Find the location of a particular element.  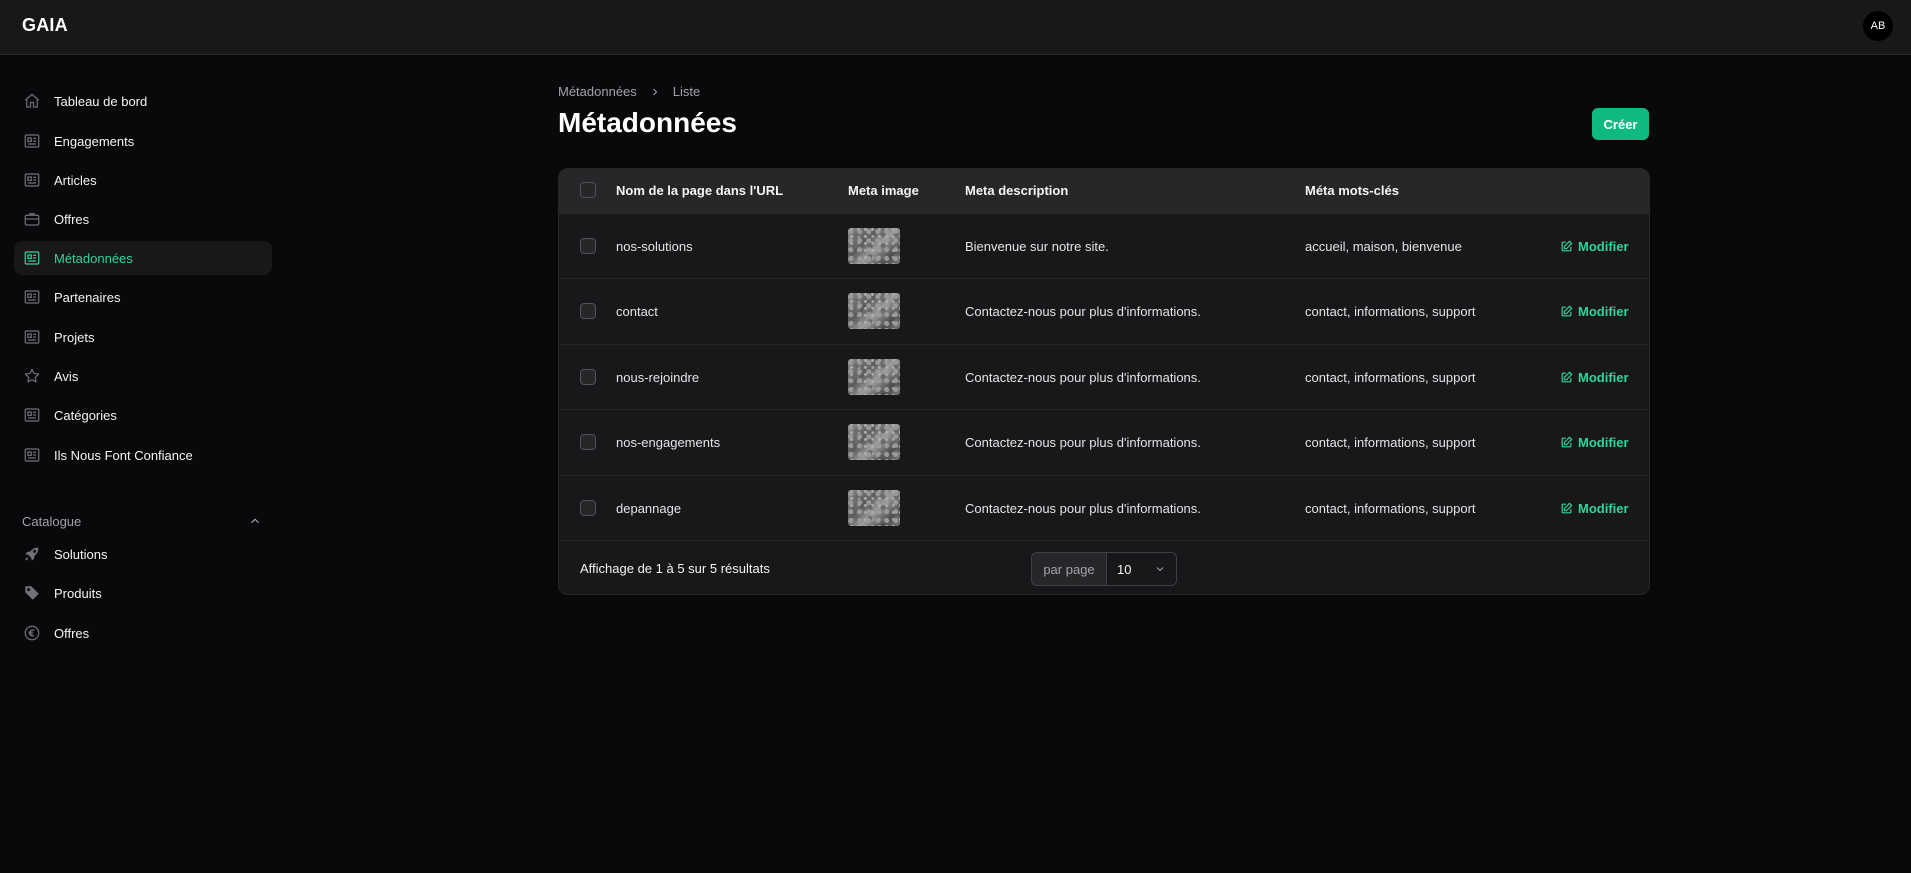

sidebar-item-label: Articles is located at coordinates (75, 180).